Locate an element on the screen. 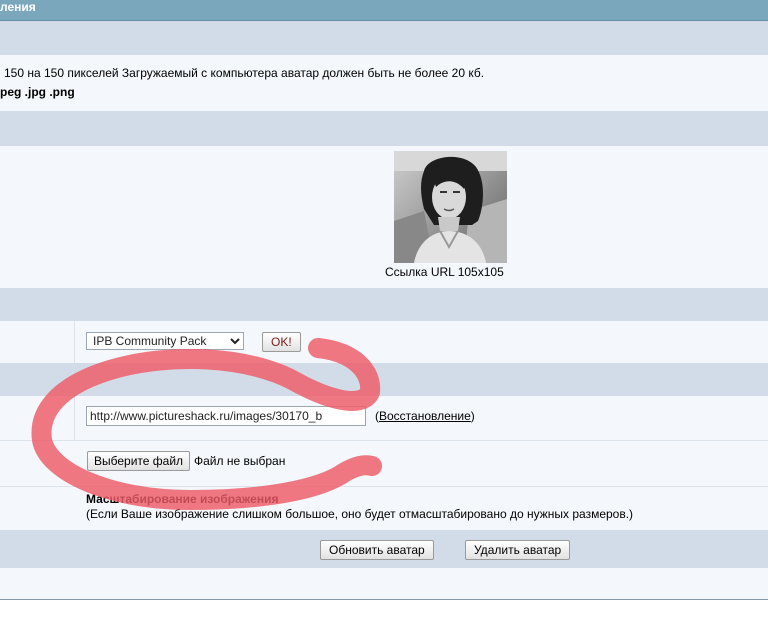 Image resolution: width=768 pixels, height=637 pixels. section-title: ления is located at coordinates (18, 7).